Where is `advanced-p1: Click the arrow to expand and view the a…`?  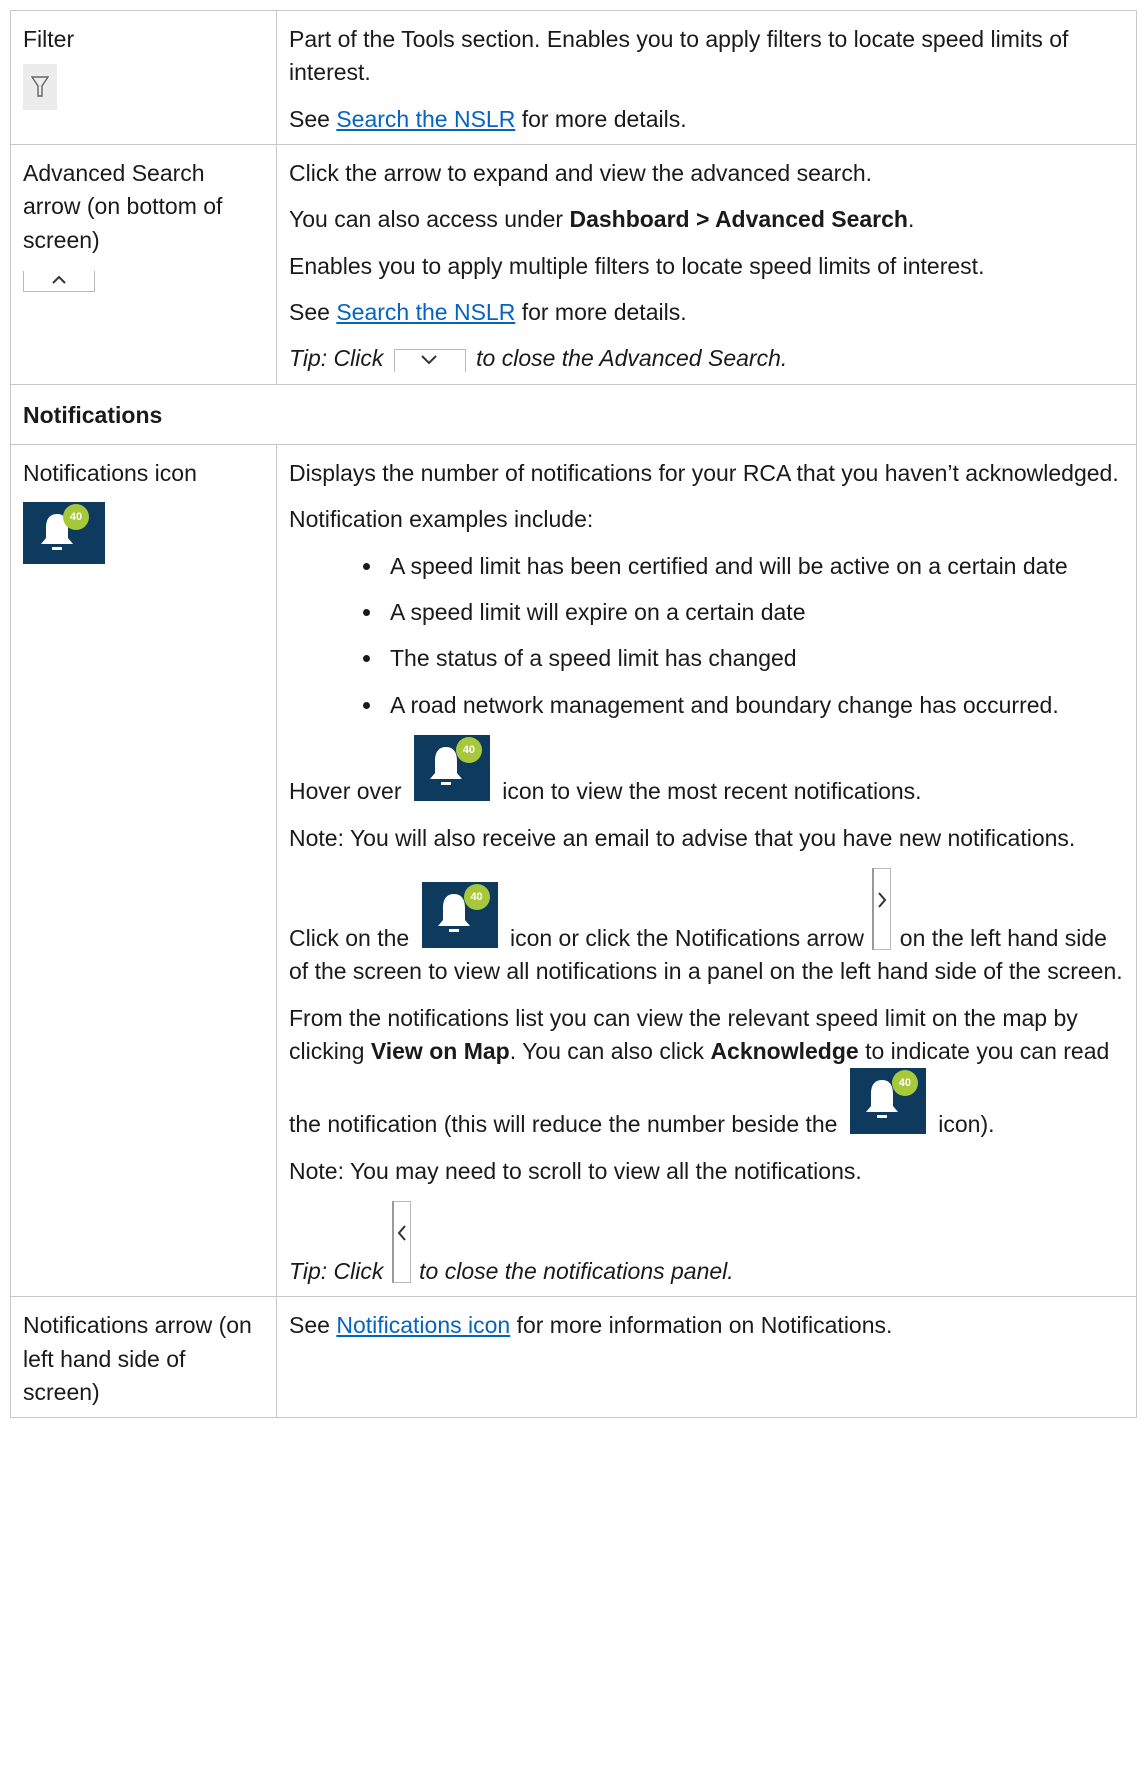
advanced-p1: Click the arrow to expand and view the a… is located at coordinates (580, 173).